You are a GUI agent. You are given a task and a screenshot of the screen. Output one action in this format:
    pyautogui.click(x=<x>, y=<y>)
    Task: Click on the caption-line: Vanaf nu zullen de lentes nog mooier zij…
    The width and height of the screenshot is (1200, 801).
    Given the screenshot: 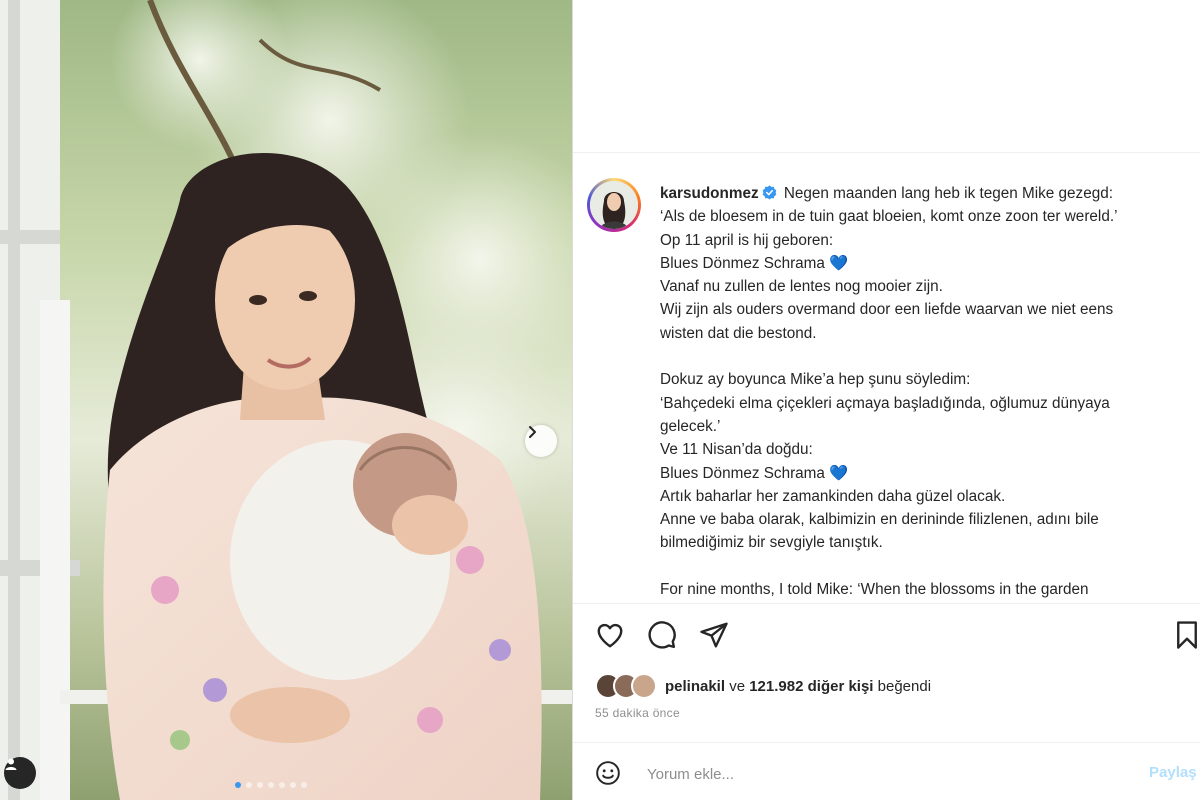 What is the action you would take?
    pyautogui.click(x=801, y=287)
    